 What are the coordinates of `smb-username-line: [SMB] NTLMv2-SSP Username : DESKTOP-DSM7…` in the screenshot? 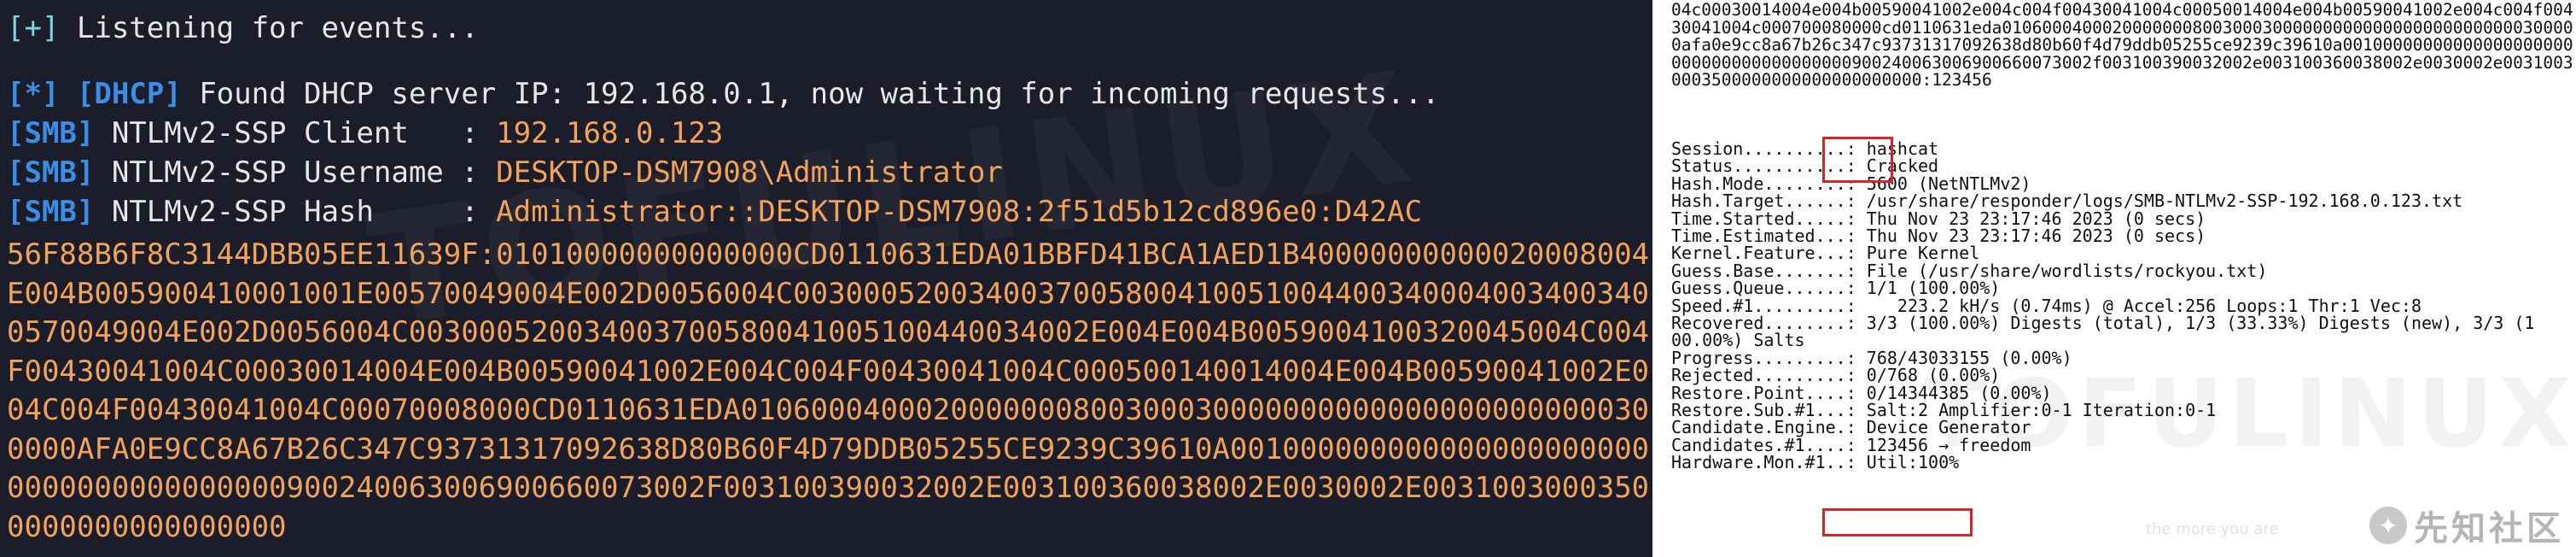 It's located at (505, 172).